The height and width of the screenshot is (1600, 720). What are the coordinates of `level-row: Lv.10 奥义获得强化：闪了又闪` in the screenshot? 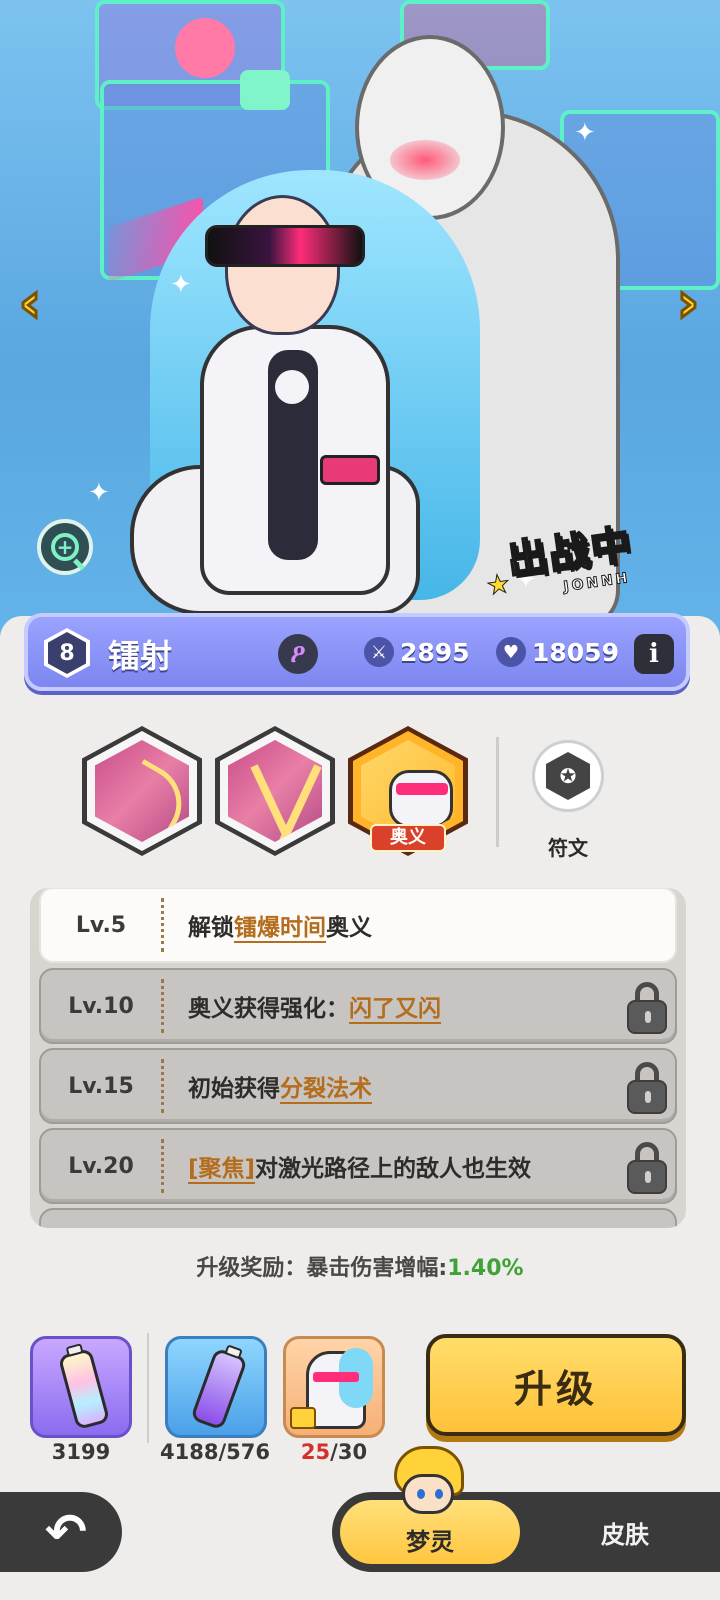 It's located at (358, 1006).